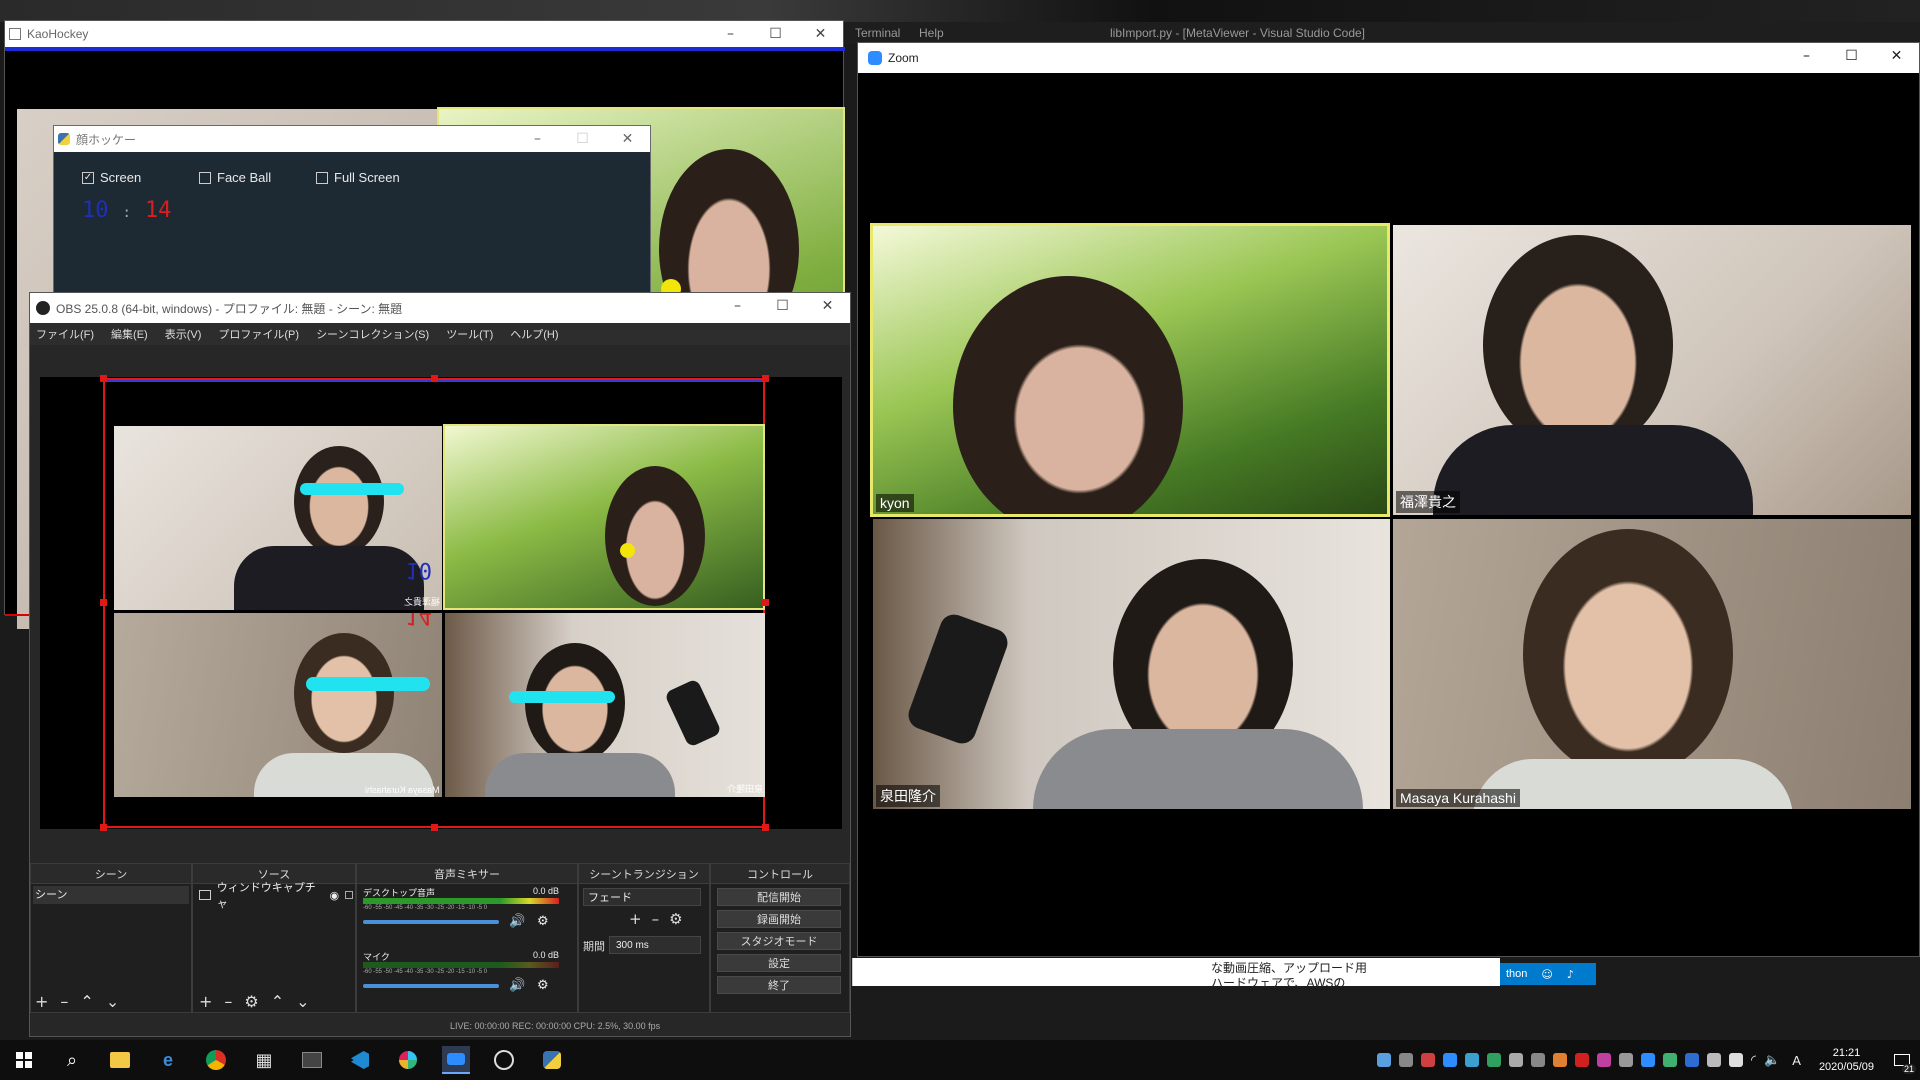  Describe the element at coordinates (1692, 1060) in the screenshot. I see `bluetooth-icon` at that location.